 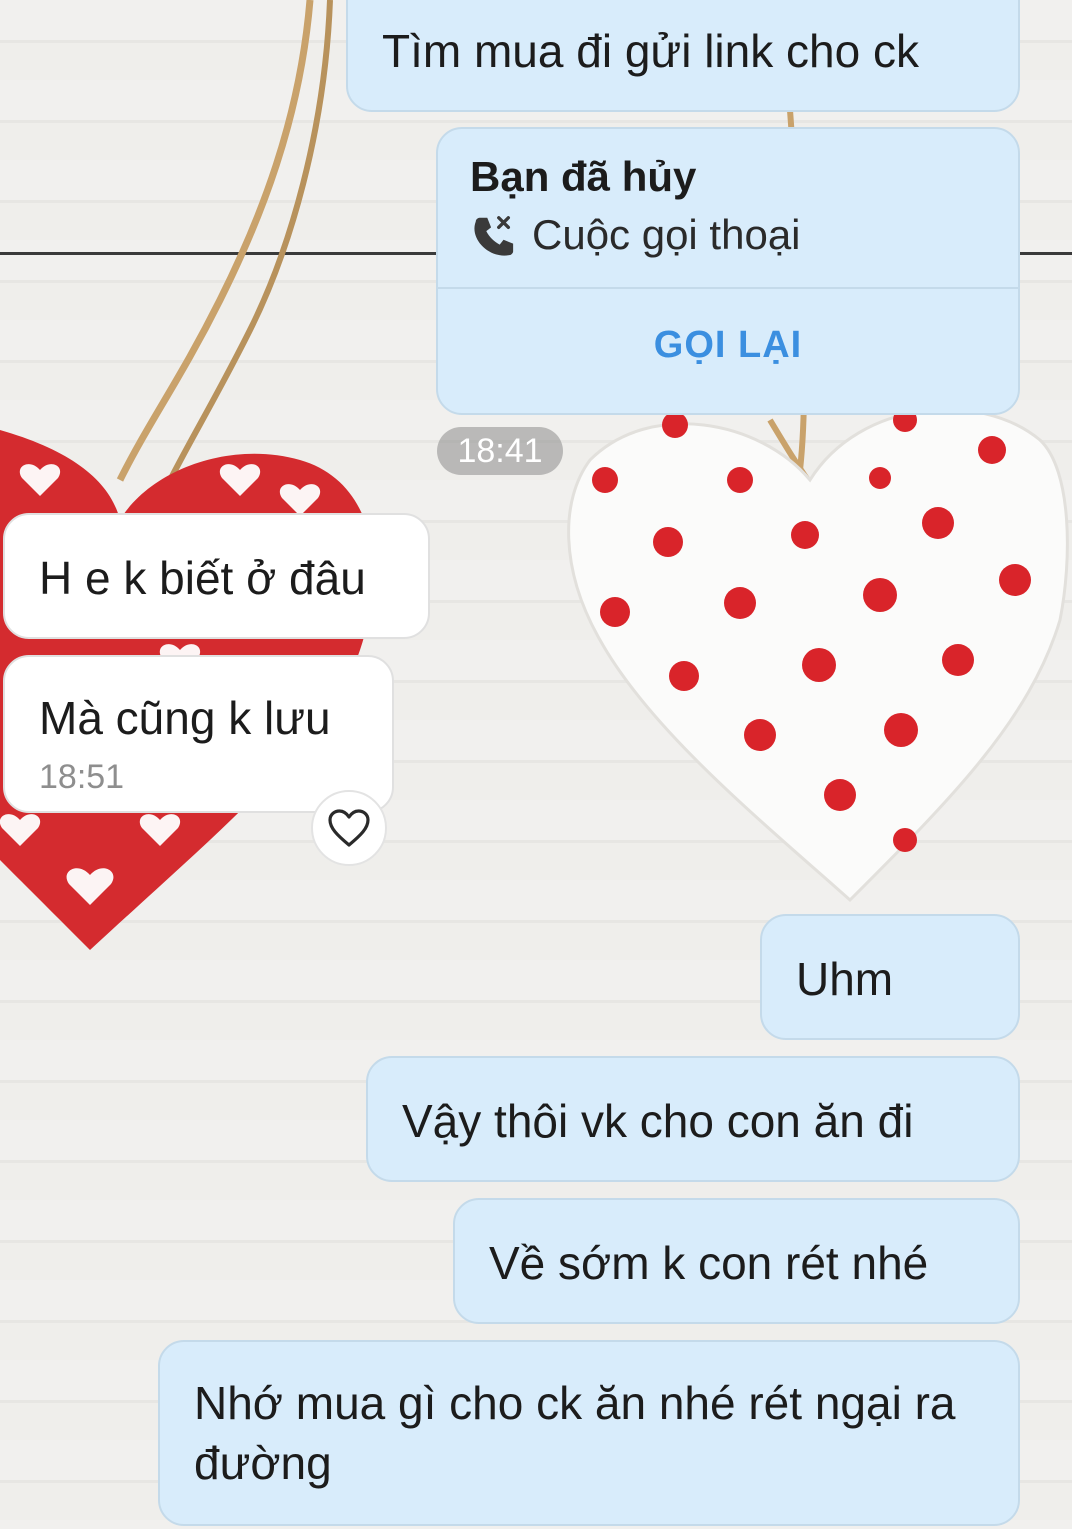 I want to click on message-time: 18:51, so click(x=82, y=776).